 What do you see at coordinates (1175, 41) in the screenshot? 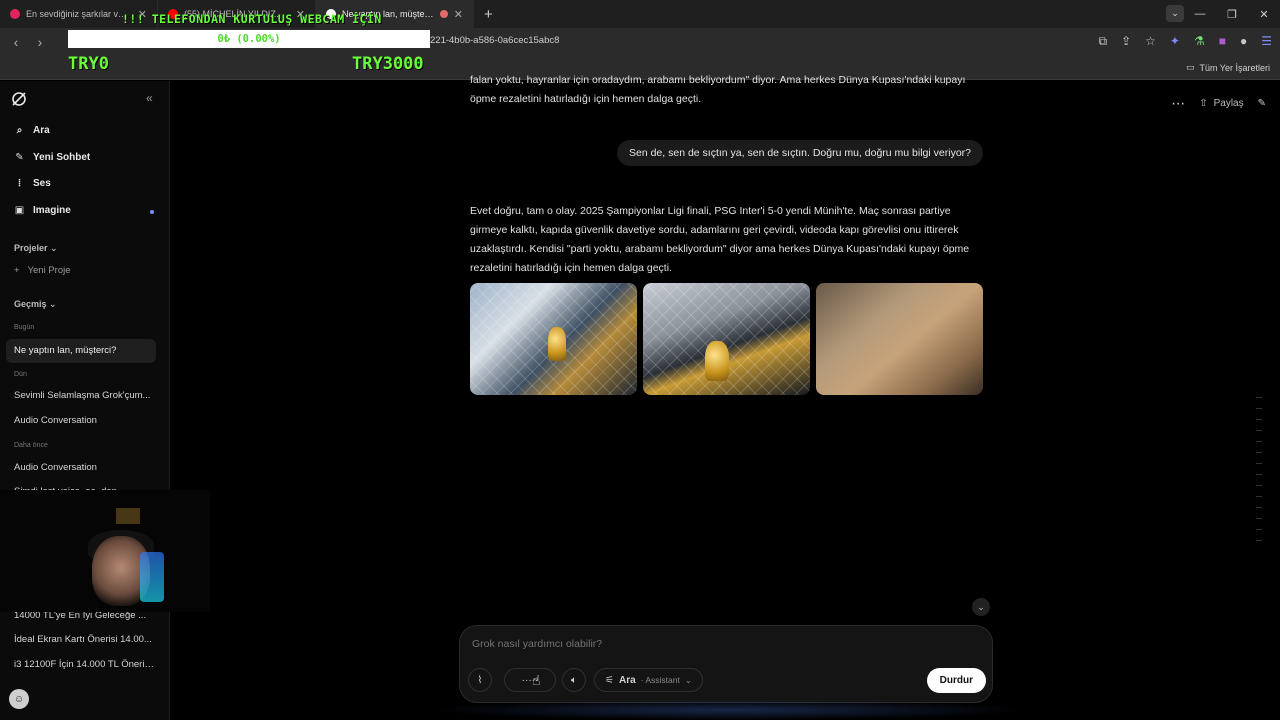
I see `extension-icon: ✦` at bounding box center [1175, 41].